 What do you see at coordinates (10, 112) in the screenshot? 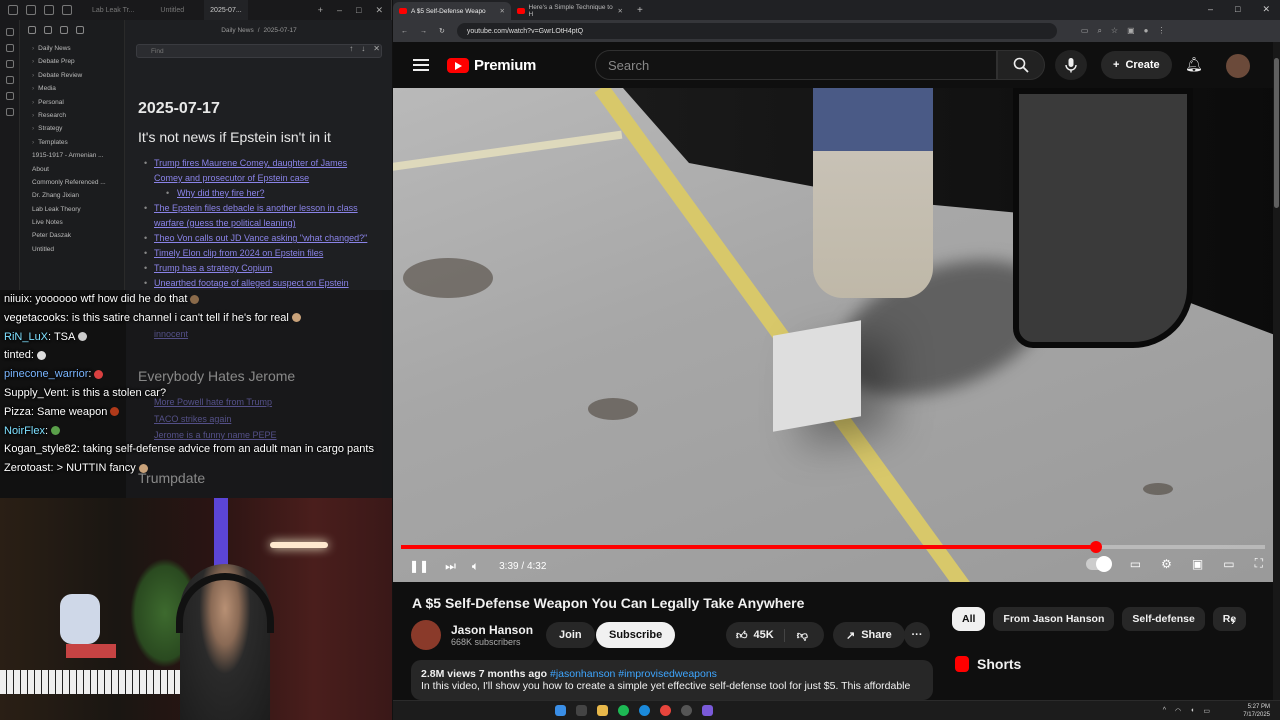
I see `terminal-icon` at bounding box center [10, 112].